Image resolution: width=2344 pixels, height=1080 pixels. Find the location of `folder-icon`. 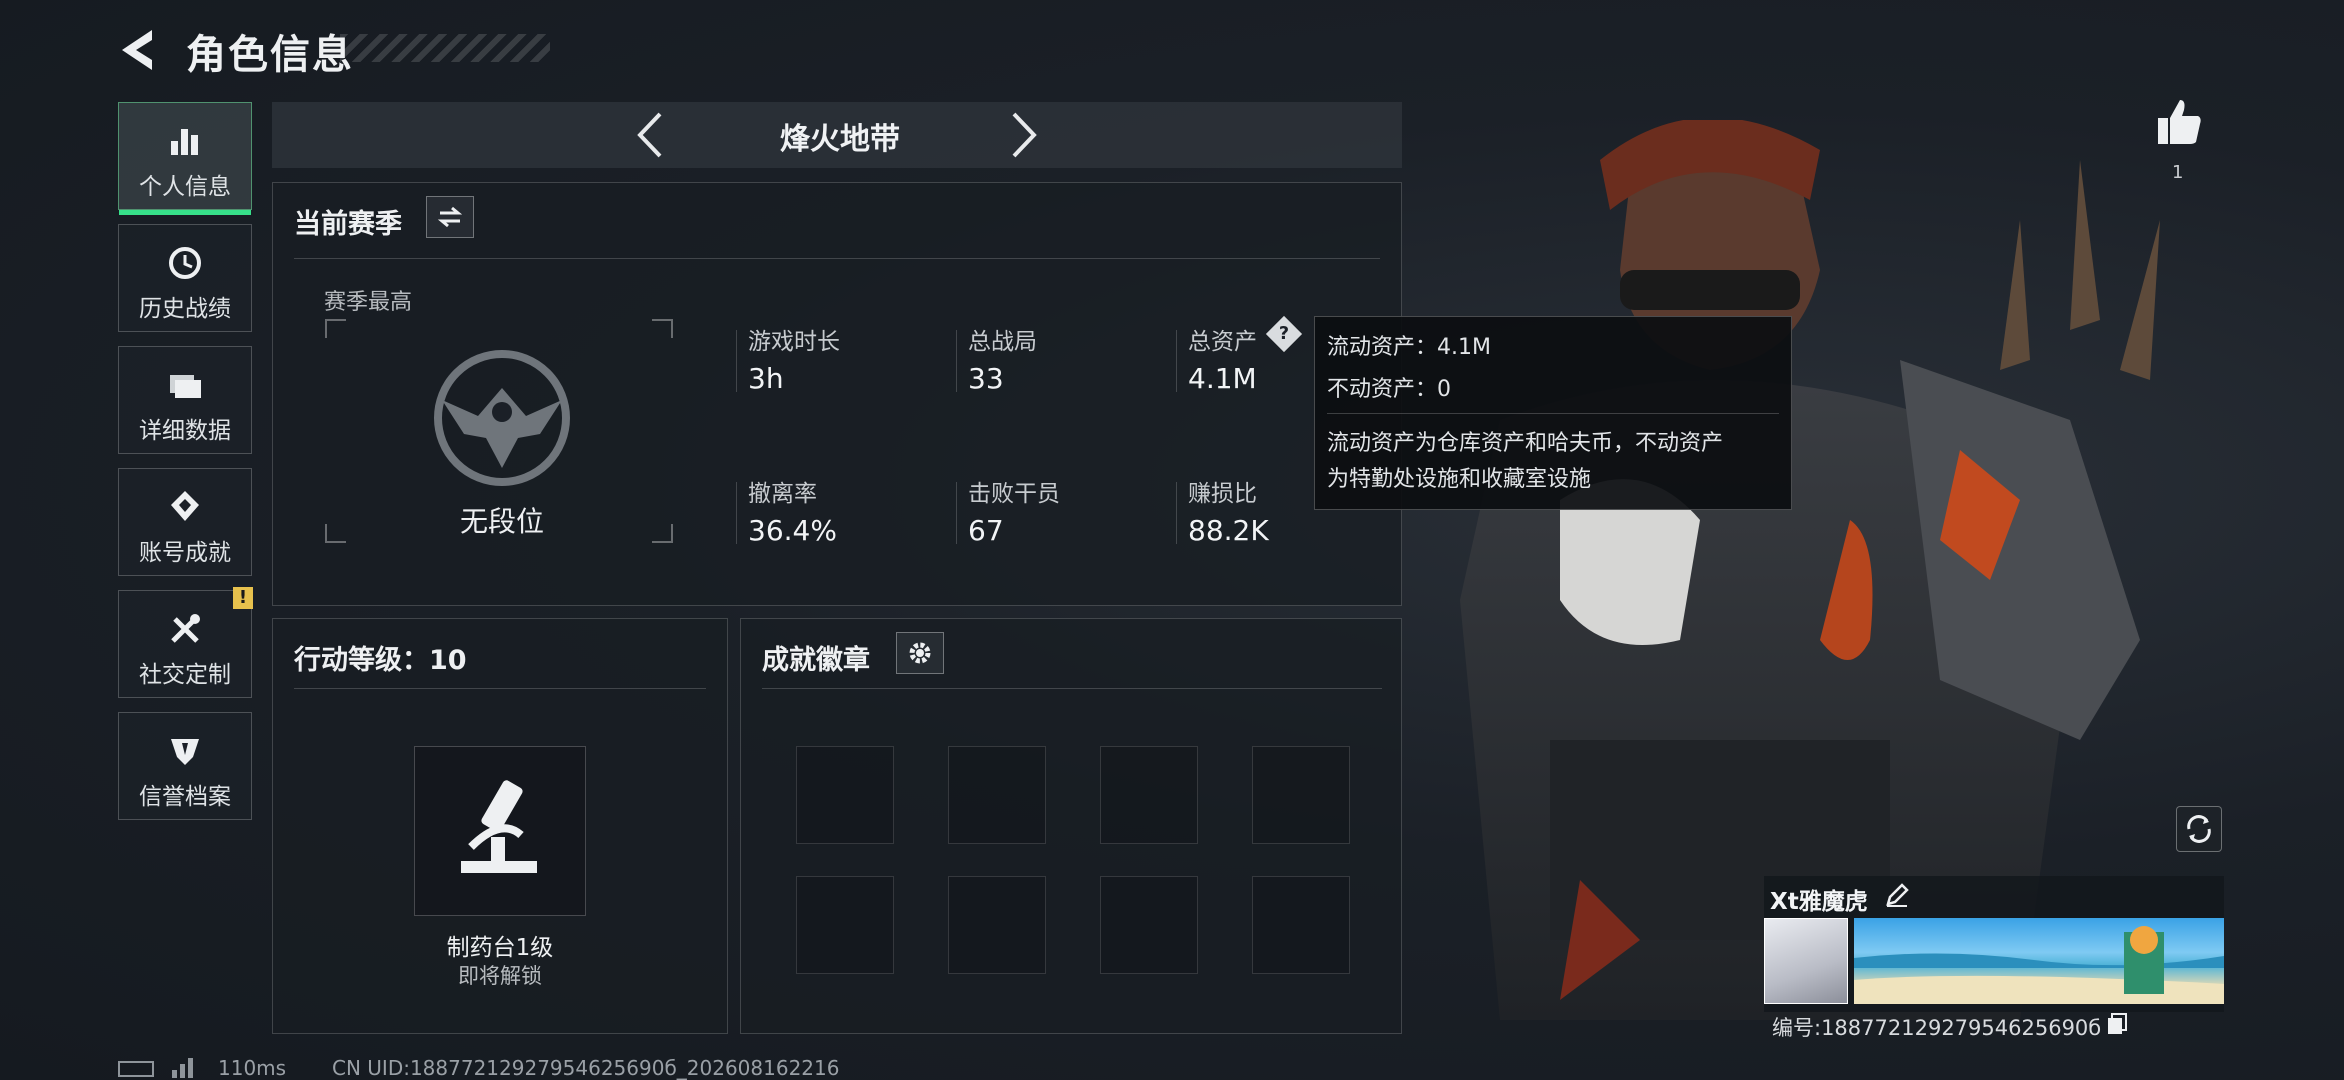

folder-icon is located at coordinates (185, 386).